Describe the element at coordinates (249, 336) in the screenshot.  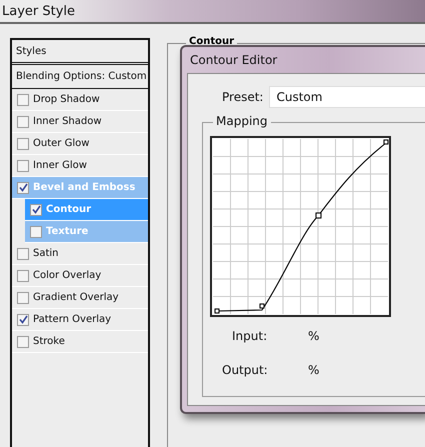
I see `input-label: Input:` at that location.